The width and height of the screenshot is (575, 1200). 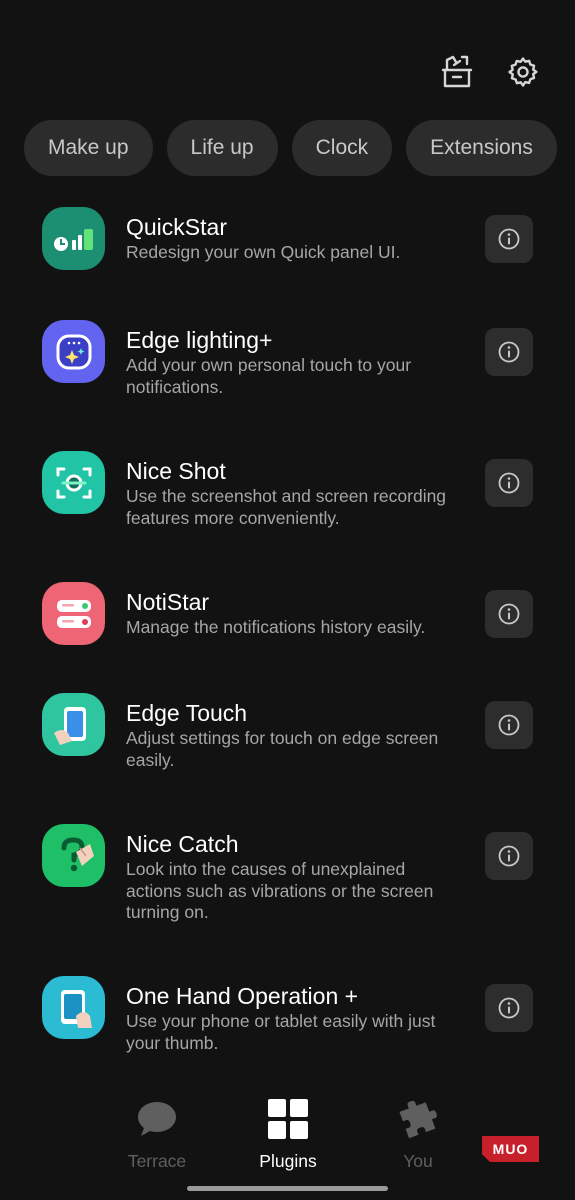 What do you see at coordinates (73, 482) in the screenshot?
I see `nice-shot-icon` at bounding box center [73, 482].